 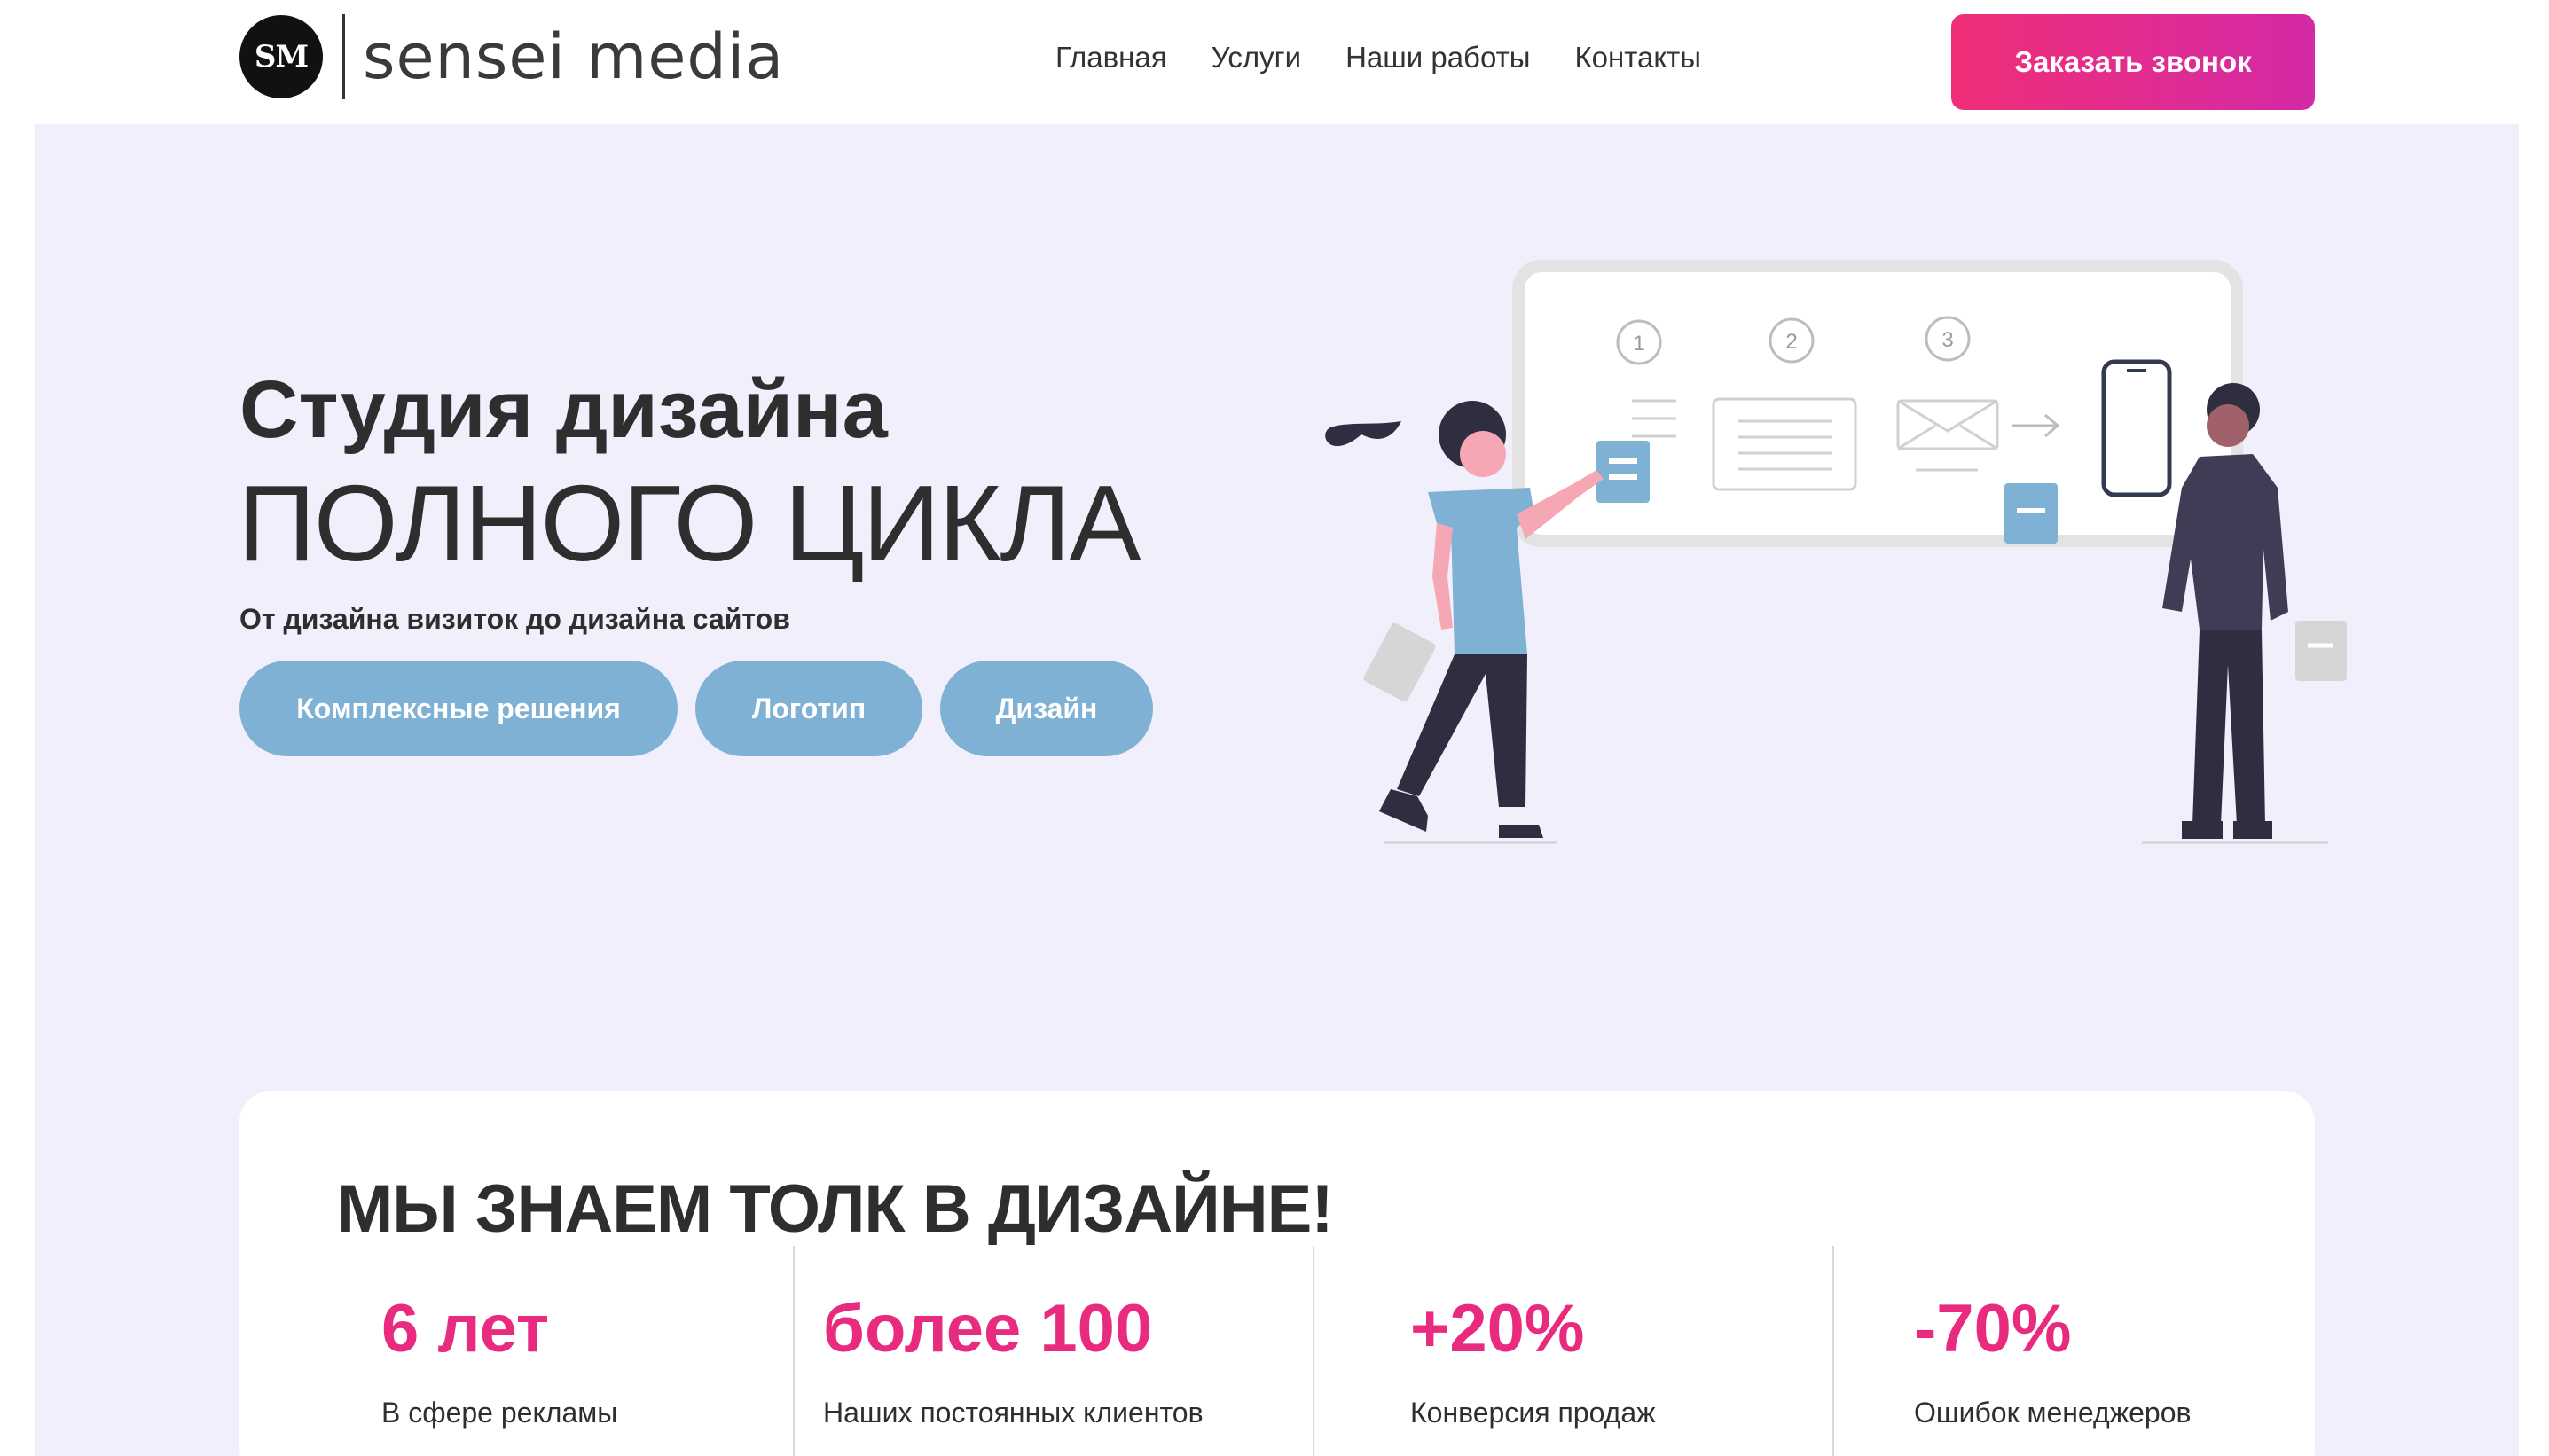 I want to click on stat-label: Наших постоянных клиентов, so click(x=1014, y=1413).